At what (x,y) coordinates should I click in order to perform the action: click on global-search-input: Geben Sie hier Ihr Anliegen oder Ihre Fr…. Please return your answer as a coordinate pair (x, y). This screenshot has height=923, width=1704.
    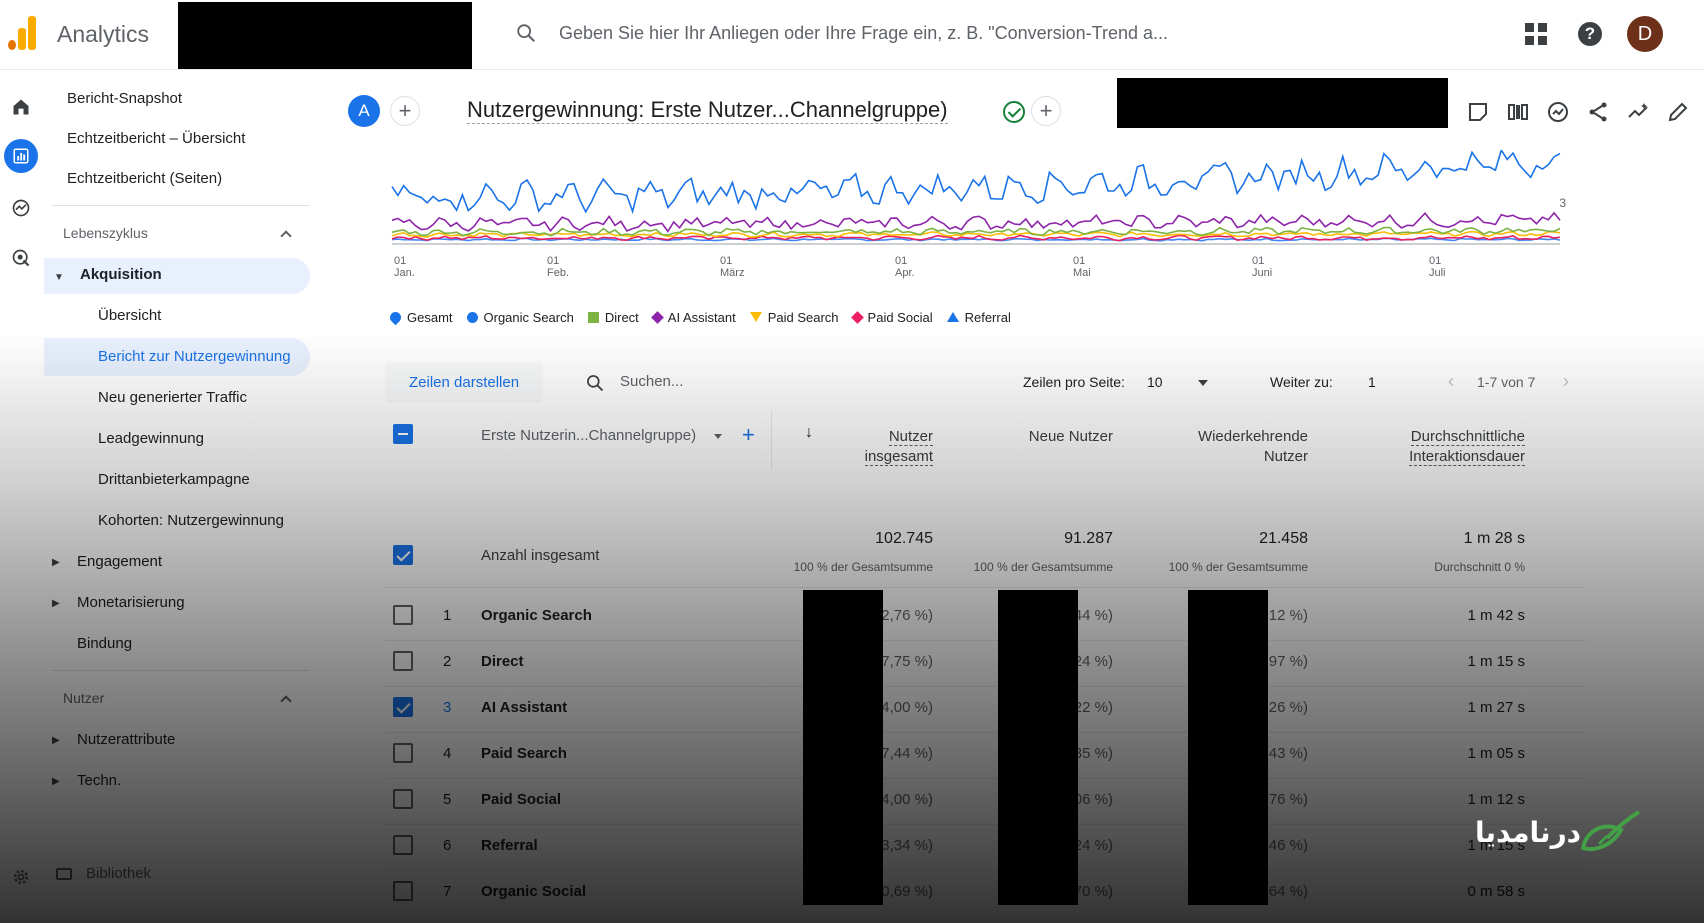
    Looking at the image, I should click on (863, 33).